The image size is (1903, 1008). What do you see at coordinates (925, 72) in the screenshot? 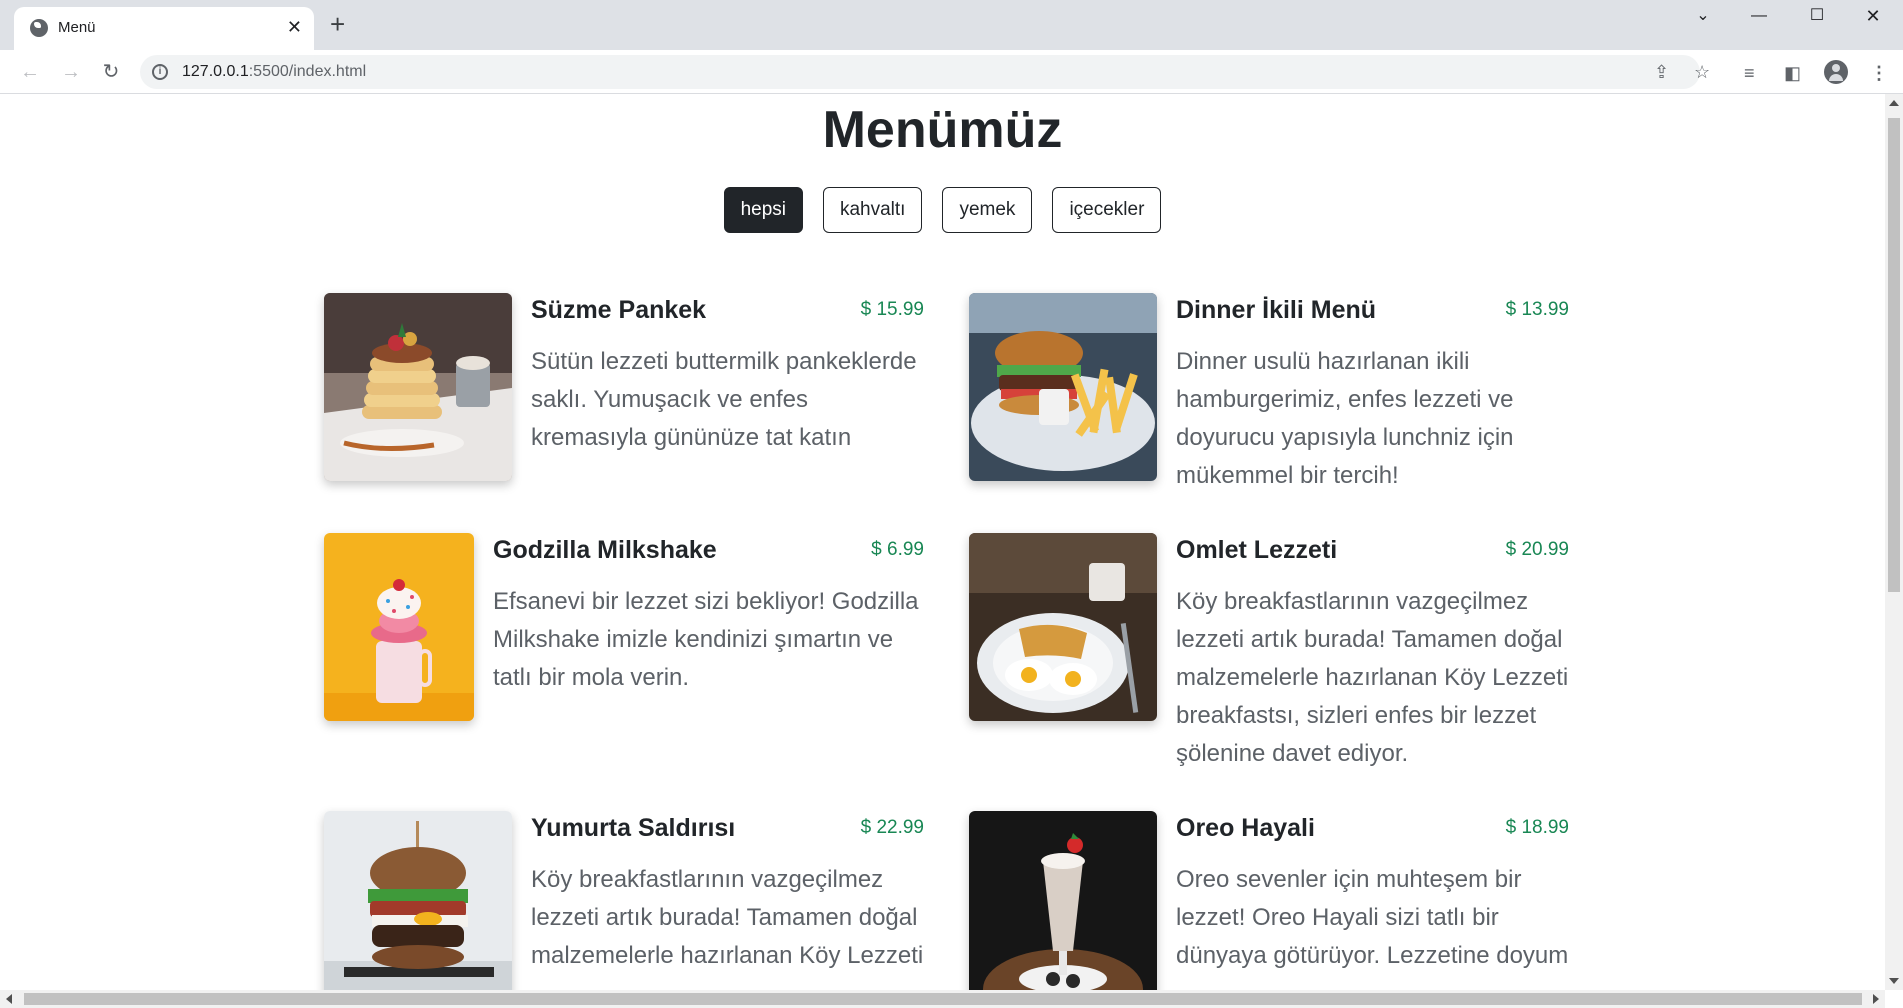
I see `address-bar: i 127.0.0.1:5500/index.html ⇪ ☆` at bounding box center [925, 72].